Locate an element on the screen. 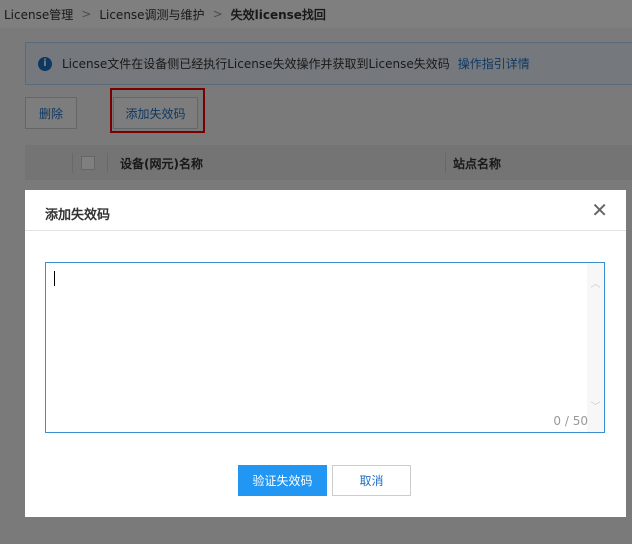 This screenshot has height=544, width=632. divider is located at coordinates (325, 230).